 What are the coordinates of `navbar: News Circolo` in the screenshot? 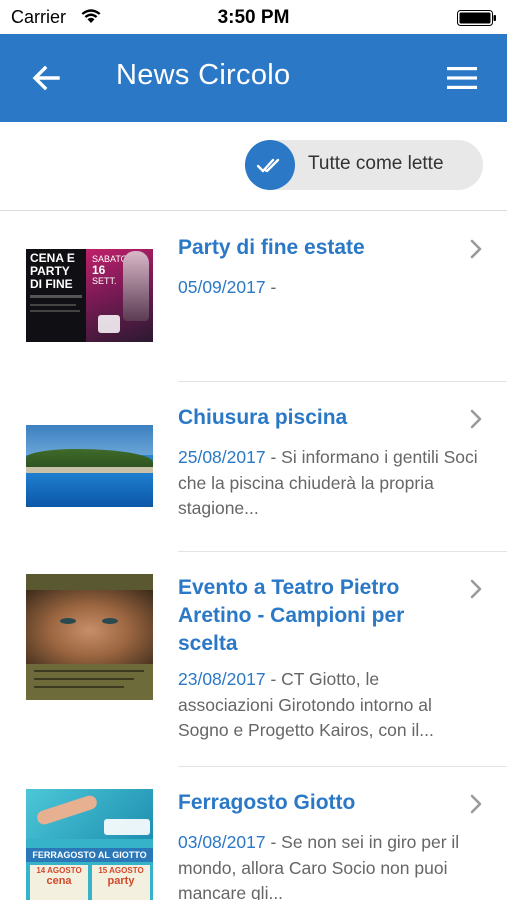 It's located at (253, 78).